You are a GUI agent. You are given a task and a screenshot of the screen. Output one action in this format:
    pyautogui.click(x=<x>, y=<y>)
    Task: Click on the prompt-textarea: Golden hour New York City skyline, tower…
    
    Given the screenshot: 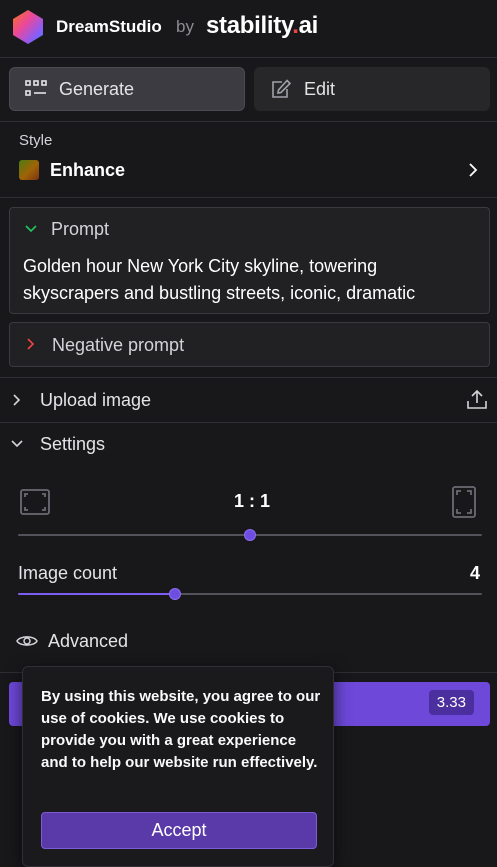 What is the action you would take?
    pyautogui.click(x=253, y=280)
    